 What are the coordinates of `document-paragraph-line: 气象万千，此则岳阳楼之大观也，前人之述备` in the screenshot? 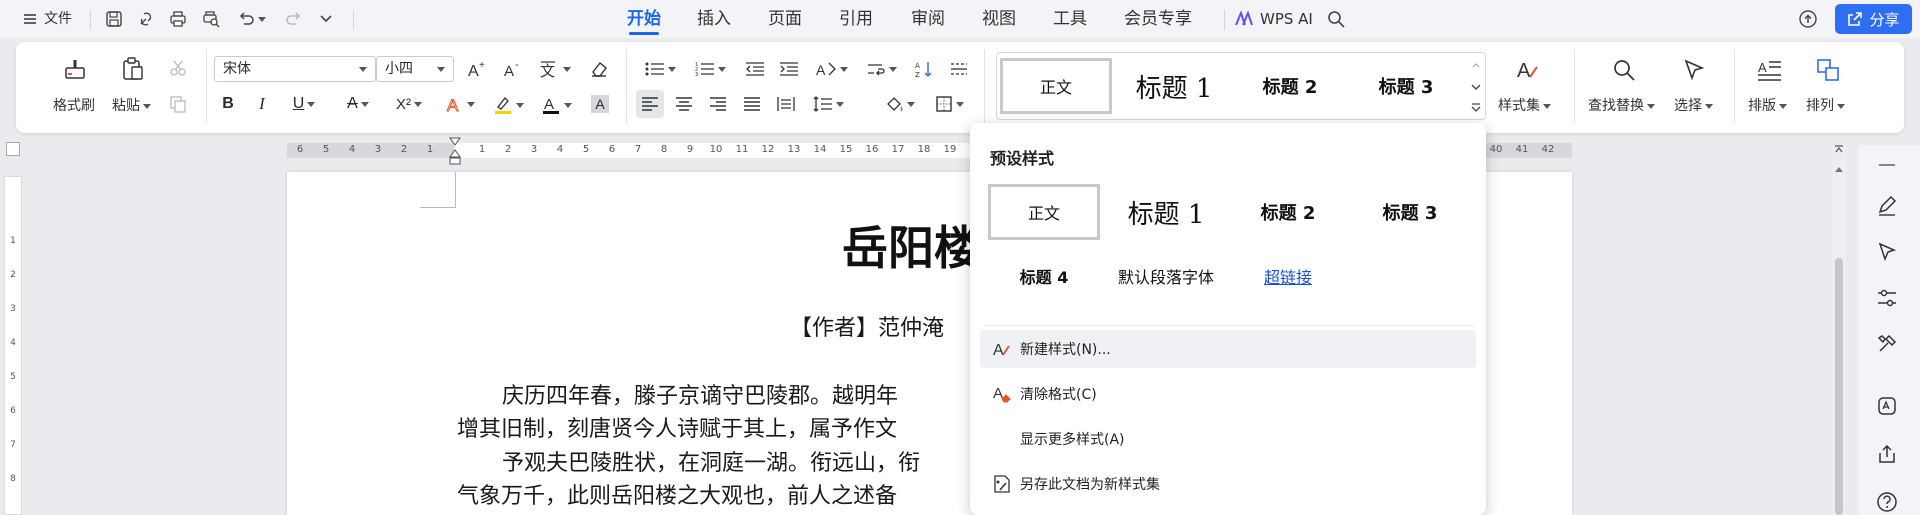 It's located at (677, 494).